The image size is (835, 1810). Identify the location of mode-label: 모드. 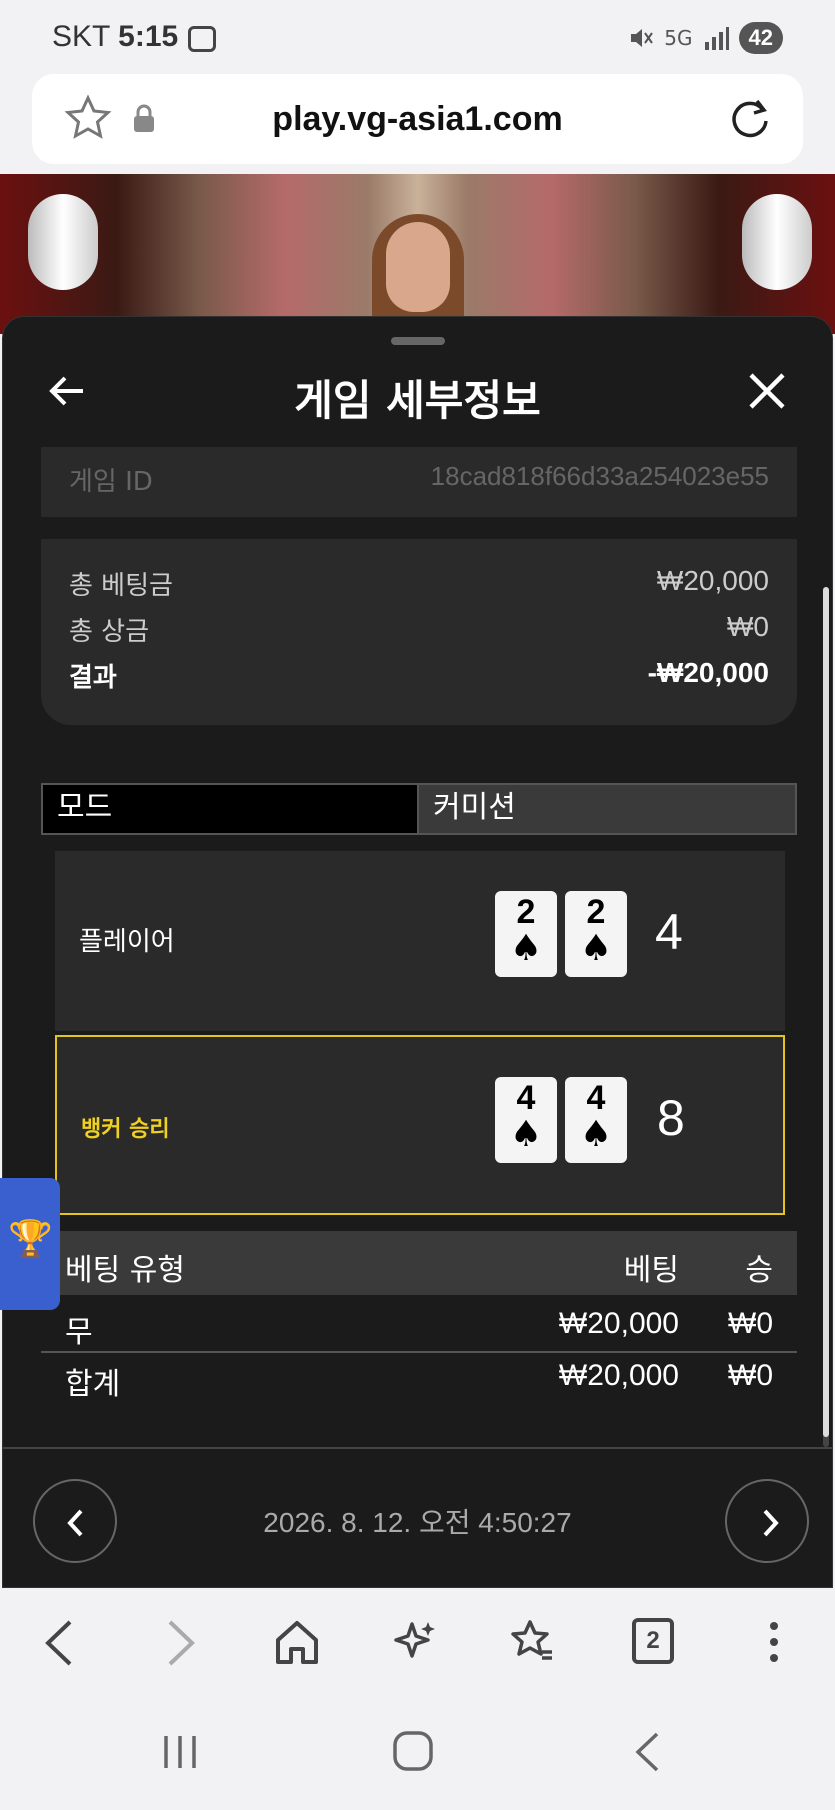
(231, 809).